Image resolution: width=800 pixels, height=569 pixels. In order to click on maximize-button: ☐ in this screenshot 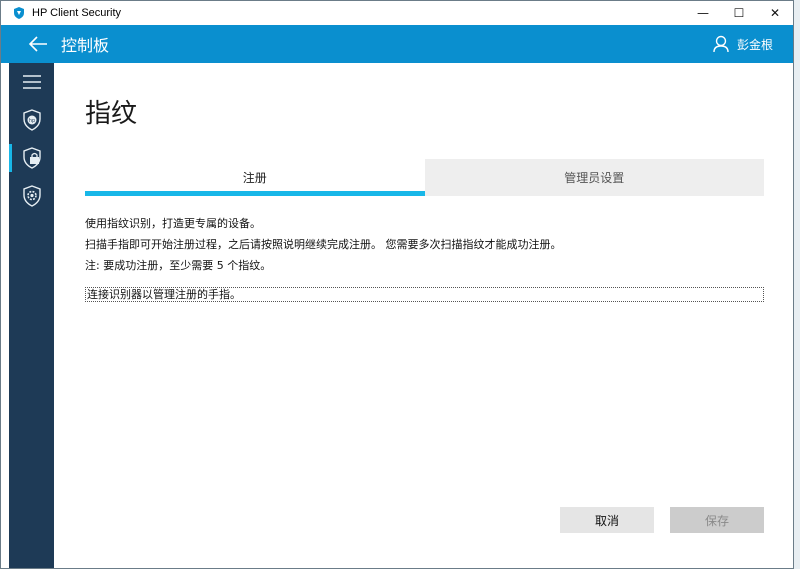, I will do `click(739, 13)`.